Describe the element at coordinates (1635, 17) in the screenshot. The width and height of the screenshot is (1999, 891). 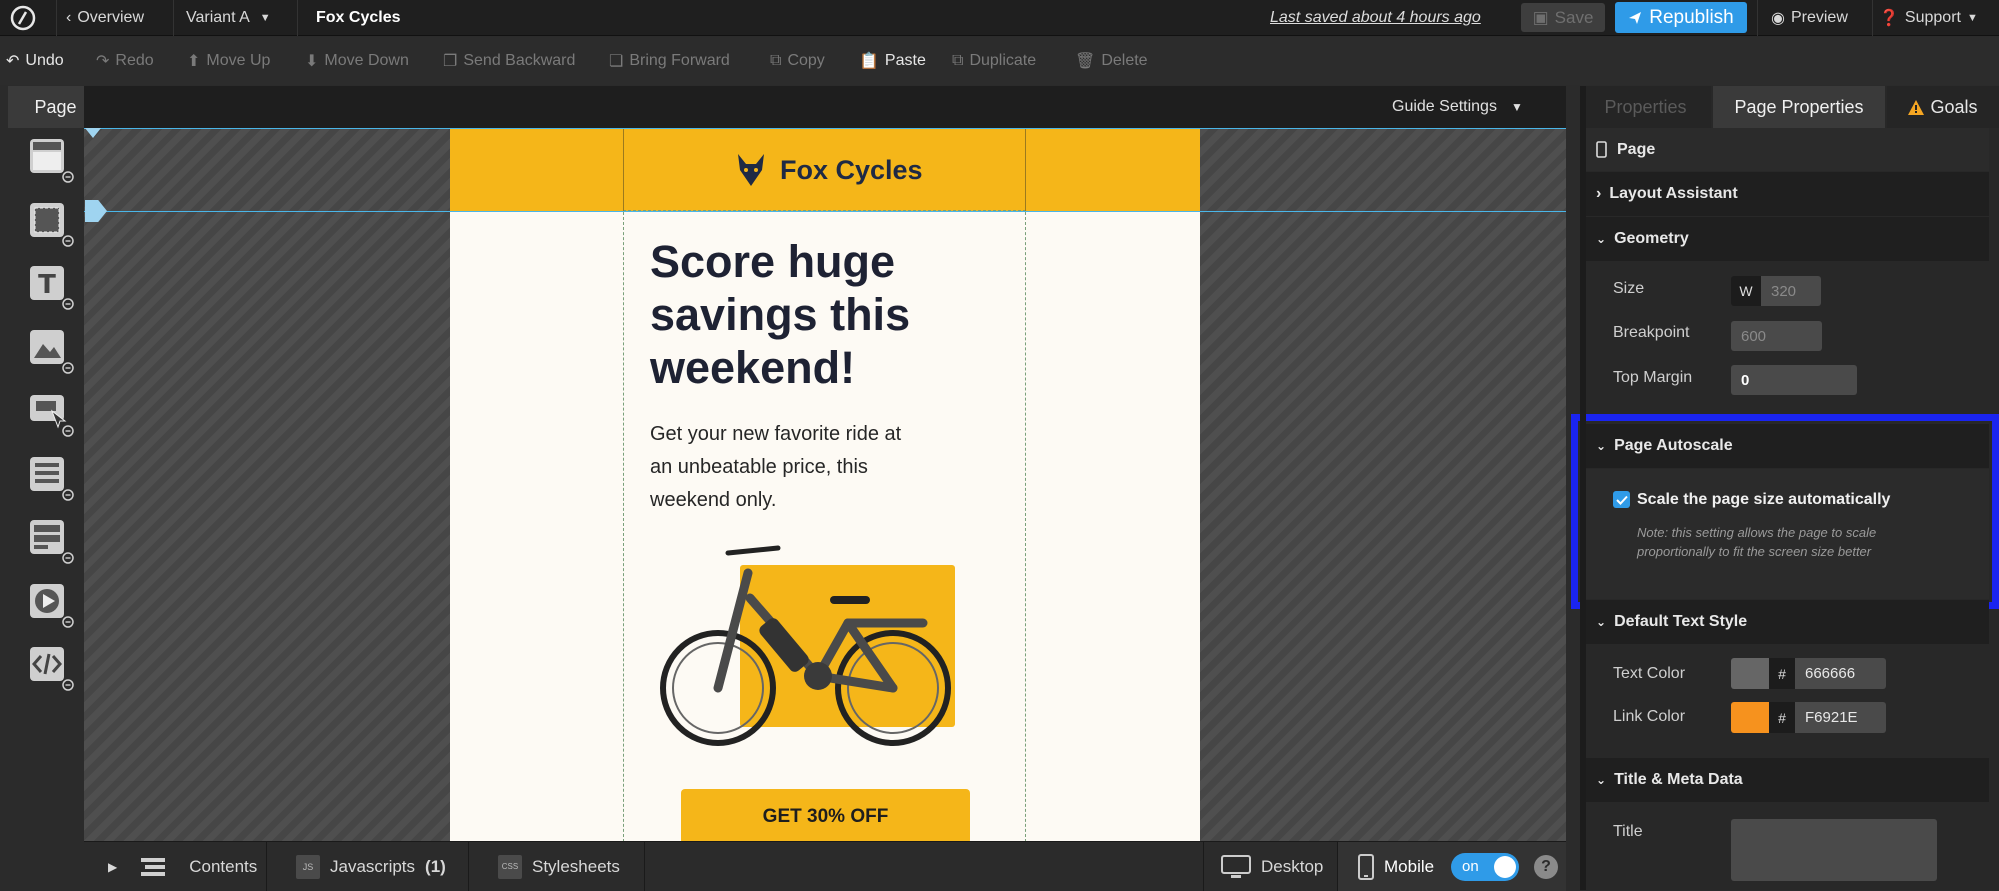
I see `paper-plane-icon` at that location.